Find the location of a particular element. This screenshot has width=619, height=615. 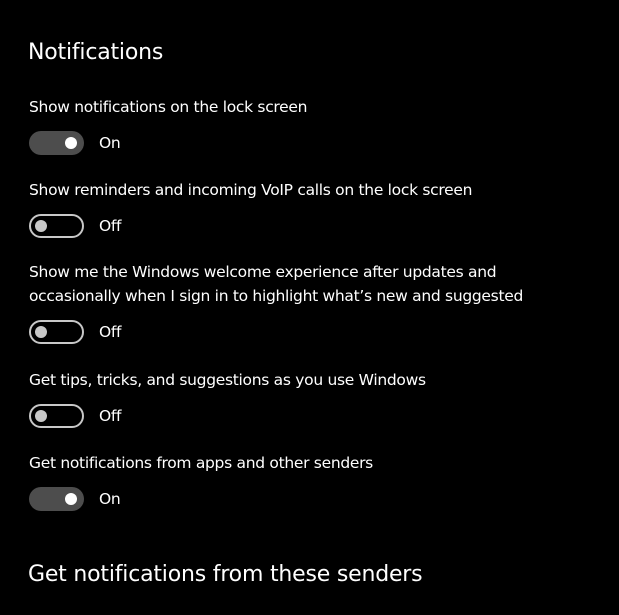

app-notifications-toggle is located at coordinates (56, 499).